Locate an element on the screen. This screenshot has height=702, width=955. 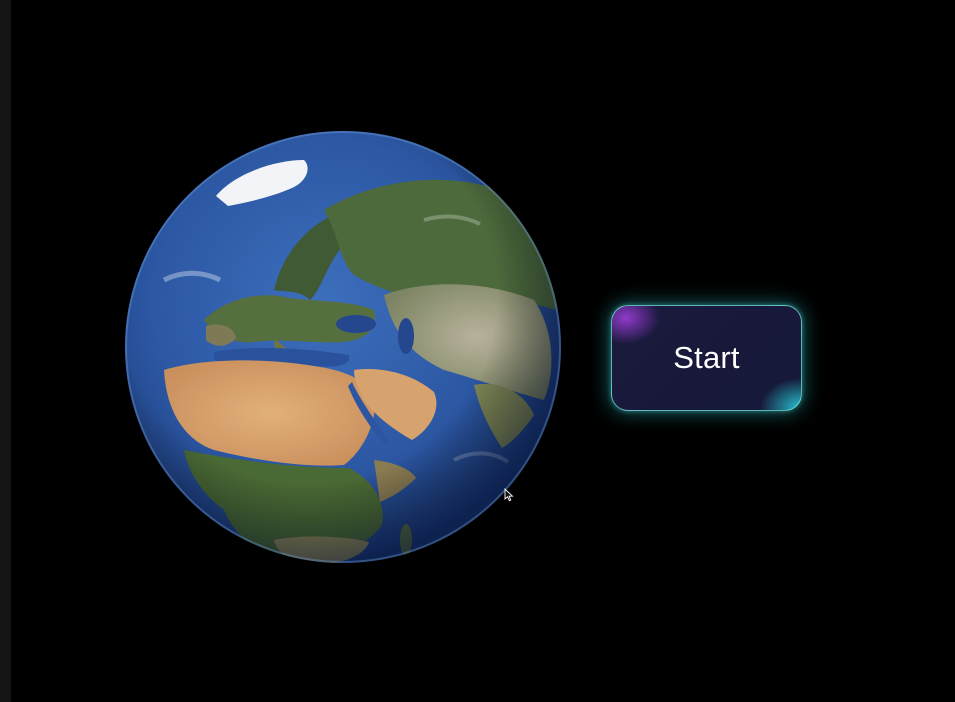
start-button-label: Start is located at coordinates (706, 357).